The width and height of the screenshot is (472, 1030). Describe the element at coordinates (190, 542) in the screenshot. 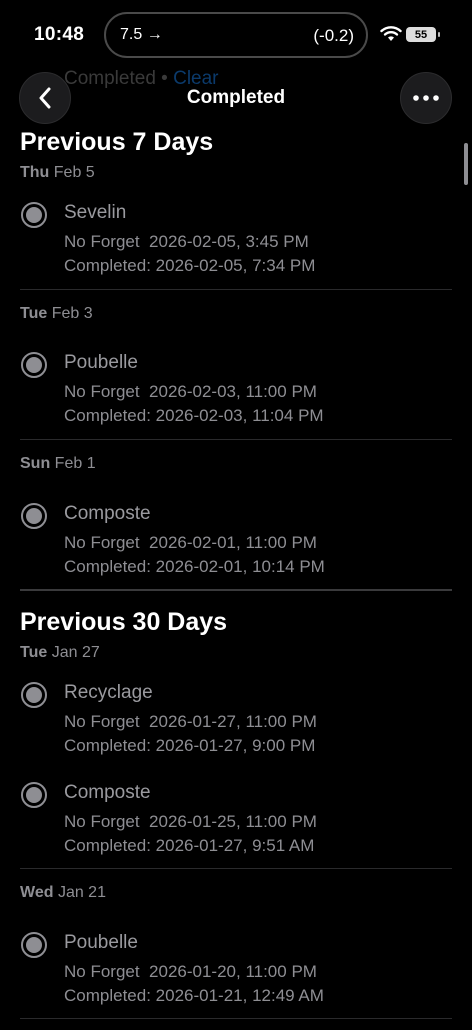

I see `task-due: No Forget 2026-02-01, 11:00 PM` at that location.